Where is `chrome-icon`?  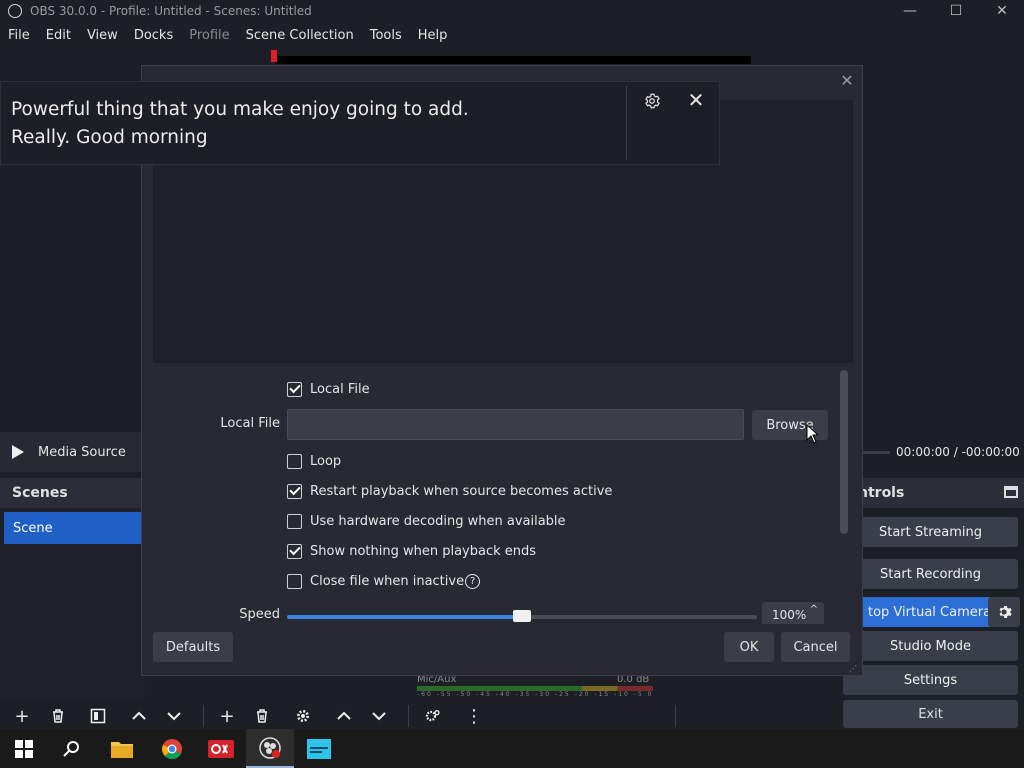
chrome-icon is located at coordinates (172, 748).